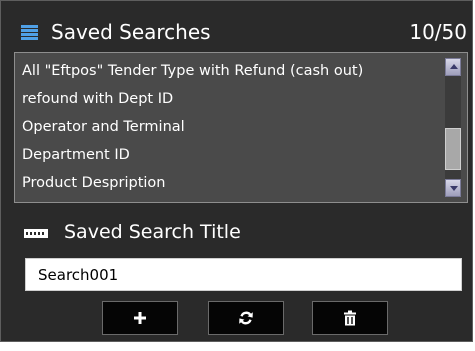 This screenshot has width=475, height=351. What do you see at coordinates (230, 99) in the screenshot?
I see `list-item: refound with Dept ID` at bounding box center [230, 99].